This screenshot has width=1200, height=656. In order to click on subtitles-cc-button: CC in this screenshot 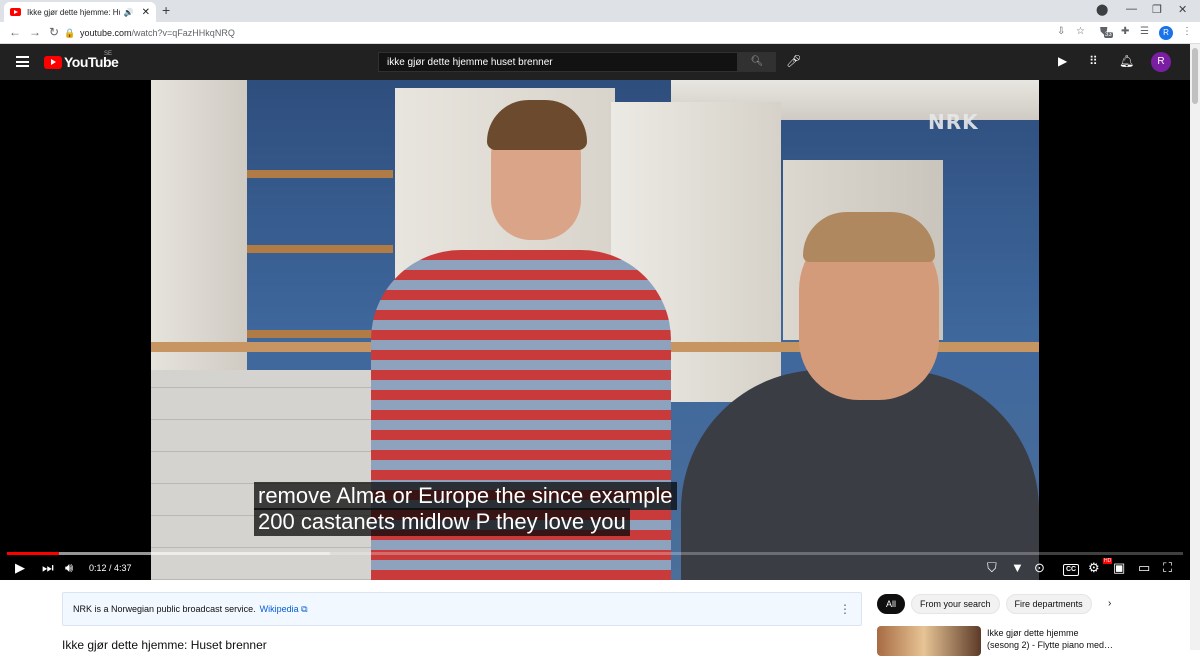, I will do `click(1071, 570)`.